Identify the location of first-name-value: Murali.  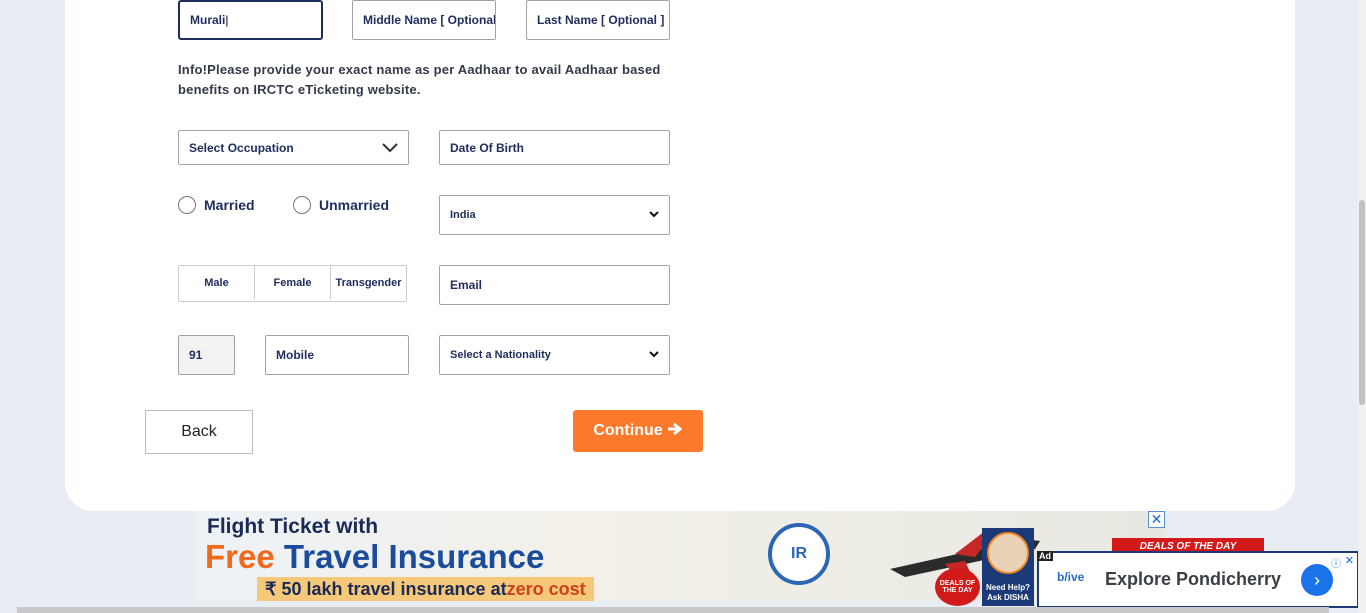
(208, 20).